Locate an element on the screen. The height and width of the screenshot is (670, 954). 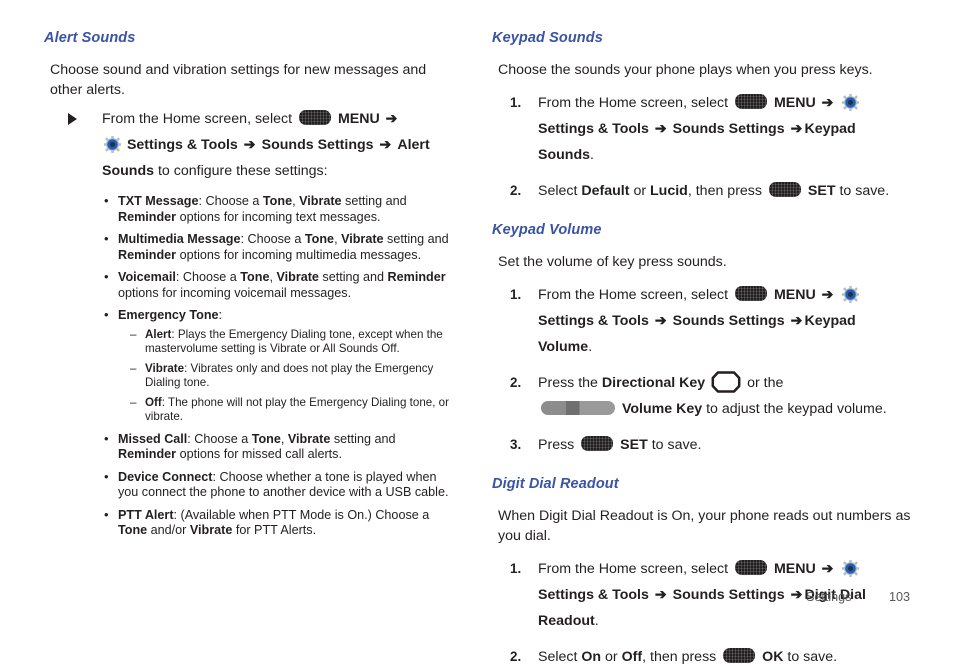
section-heading-alert-sounds: Alert Sounds is located at coordinates (90, 38).